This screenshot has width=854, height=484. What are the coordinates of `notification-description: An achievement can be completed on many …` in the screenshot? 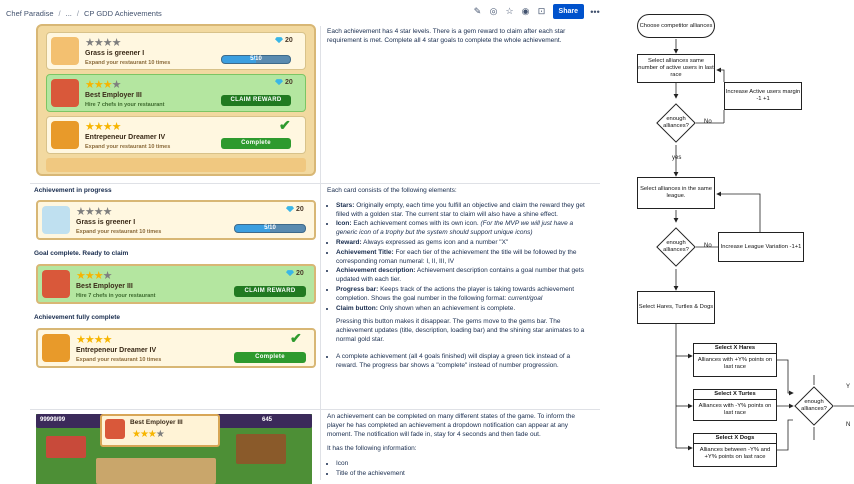 It's located at (459, 446).